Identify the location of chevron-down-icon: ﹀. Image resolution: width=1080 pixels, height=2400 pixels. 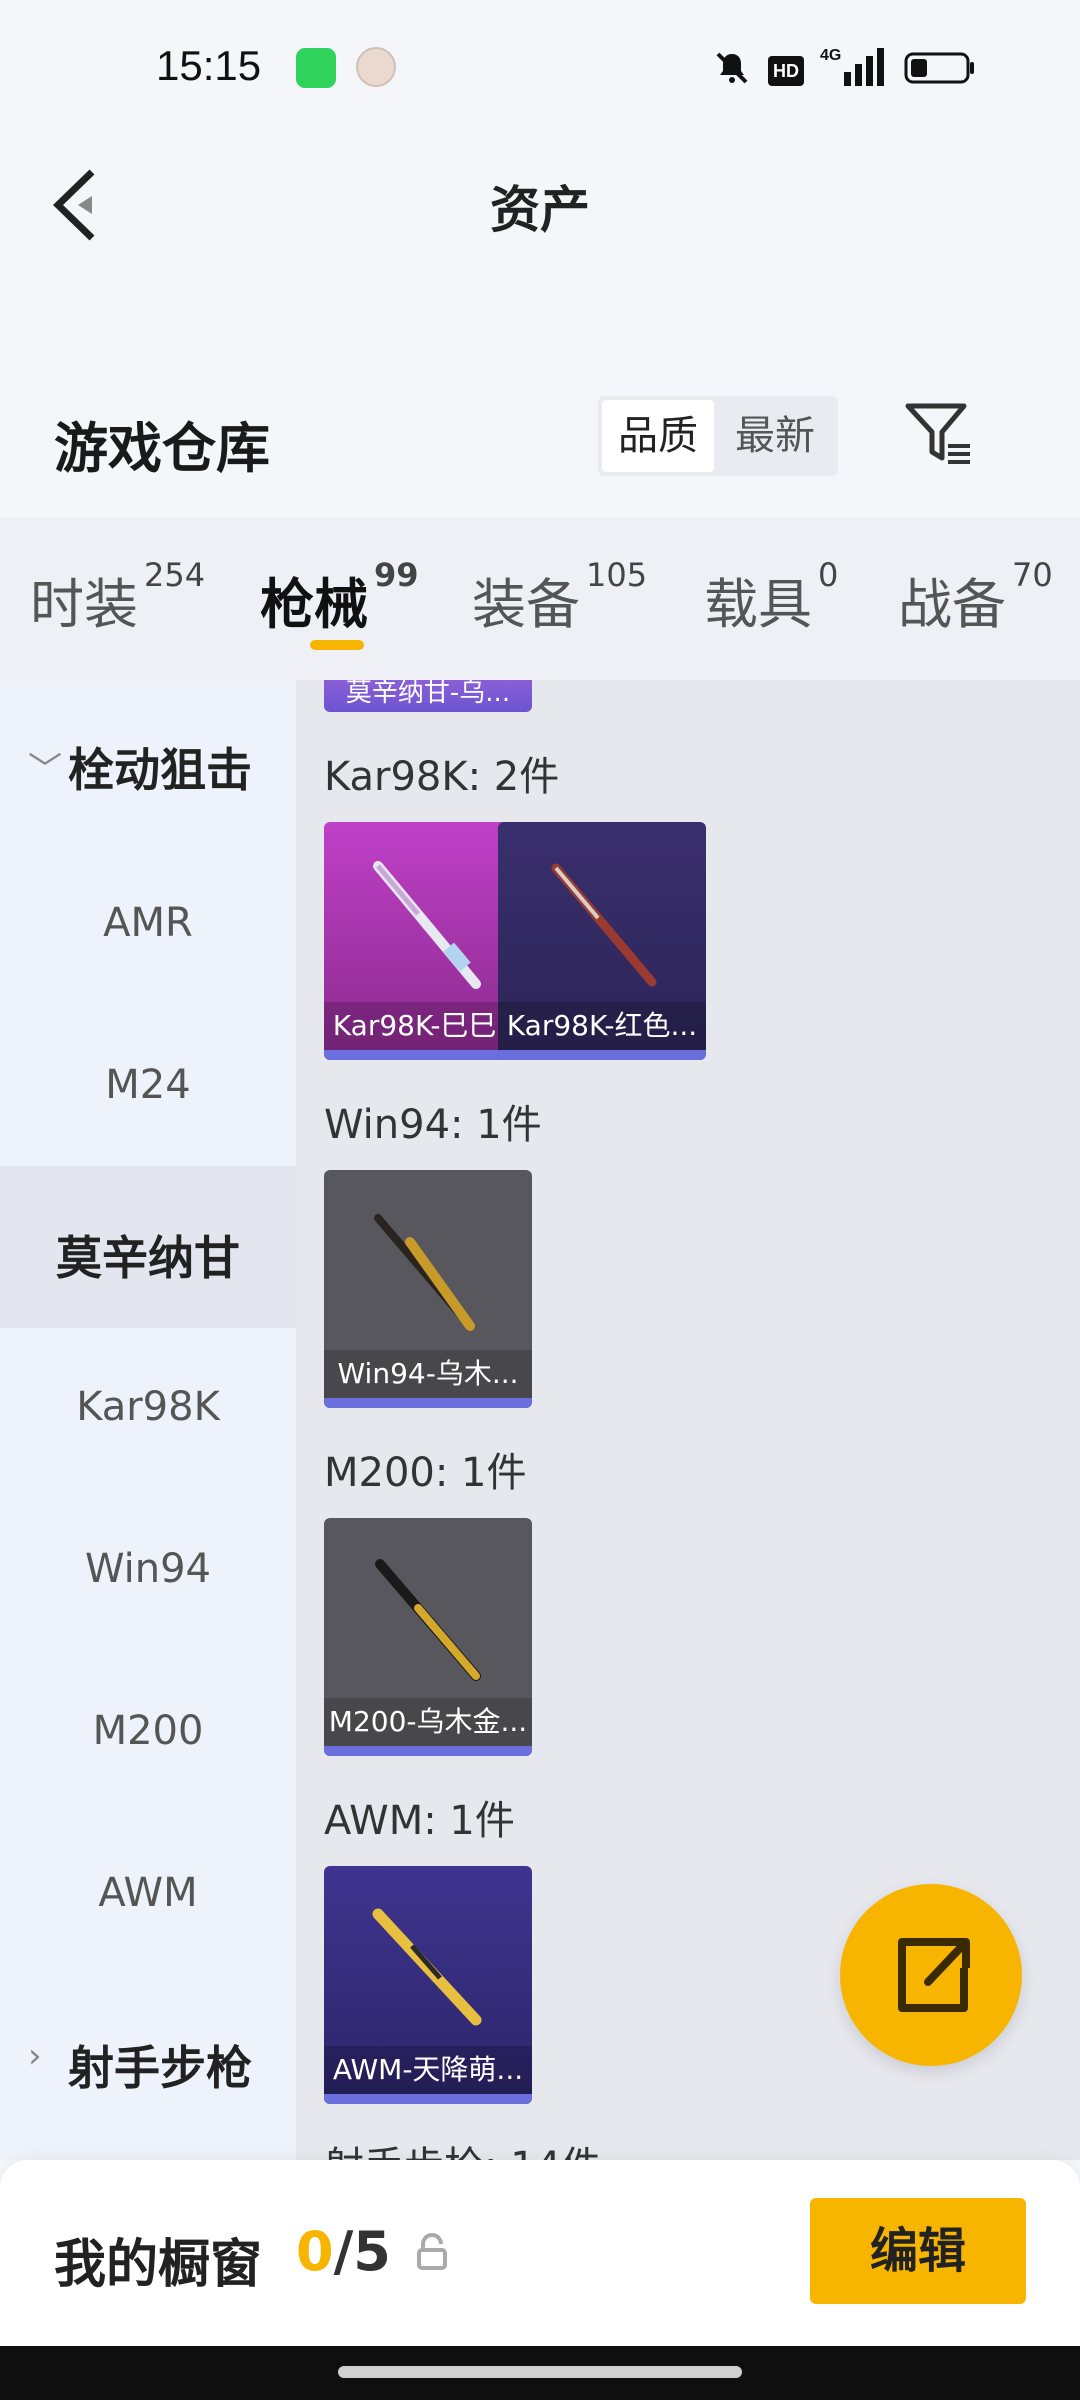
(45, 770).